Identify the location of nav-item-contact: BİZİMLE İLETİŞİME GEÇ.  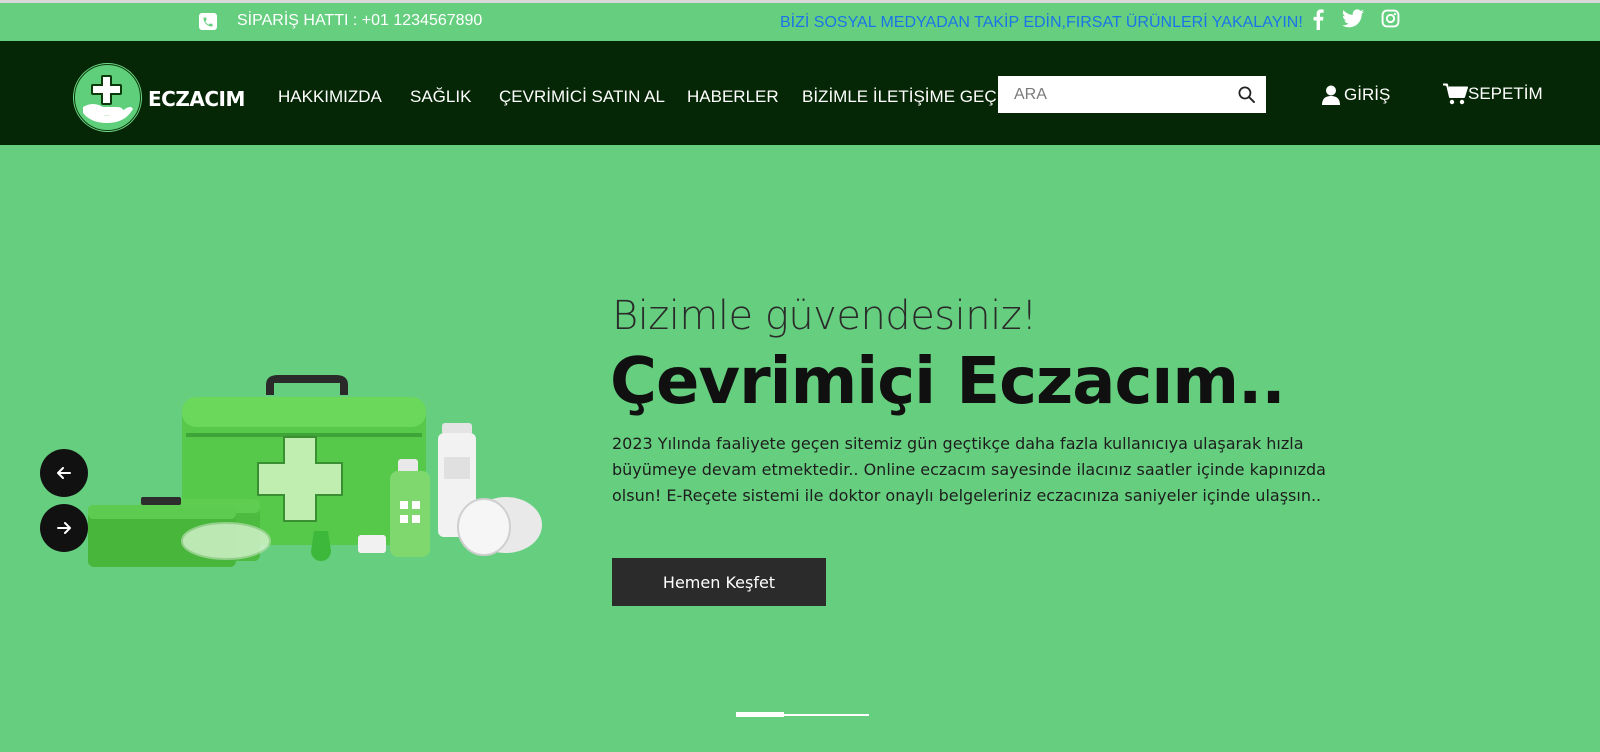
(899, 97).